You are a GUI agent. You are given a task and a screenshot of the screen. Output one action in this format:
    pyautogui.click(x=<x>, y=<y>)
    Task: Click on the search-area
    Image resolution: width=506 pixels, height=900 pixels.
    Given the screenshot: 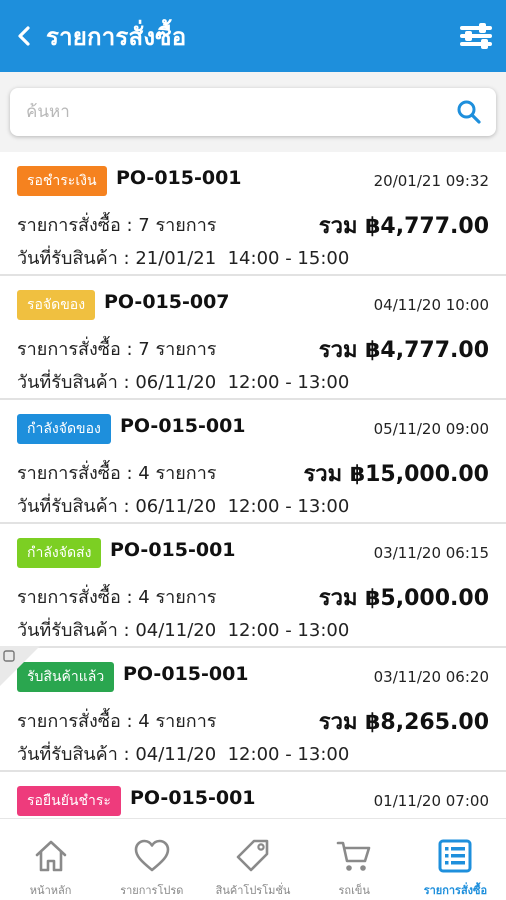 What is the action you would take?
    pyautogui.click(x=253, y=111)
    